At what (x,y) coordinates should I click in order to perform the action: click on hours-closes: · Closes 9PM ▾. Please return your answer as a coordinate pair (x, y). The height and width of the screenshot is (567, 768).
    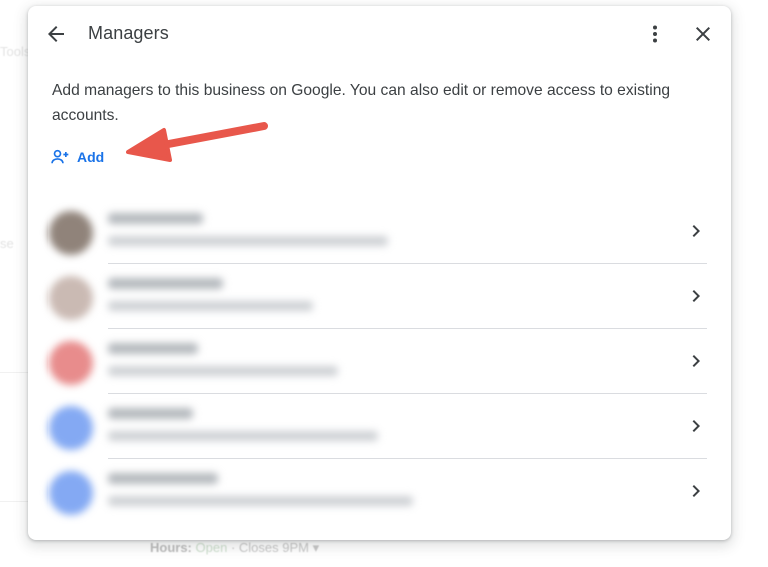
    Looking at the image, I should click on (275, 547).